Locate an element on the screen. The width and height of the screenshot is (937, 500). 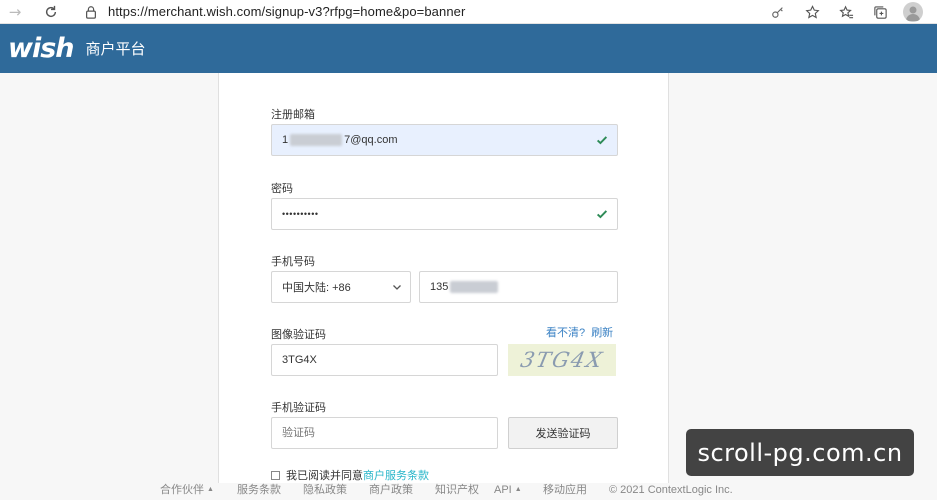
favorites-icon is located at coordinates (846, 12).